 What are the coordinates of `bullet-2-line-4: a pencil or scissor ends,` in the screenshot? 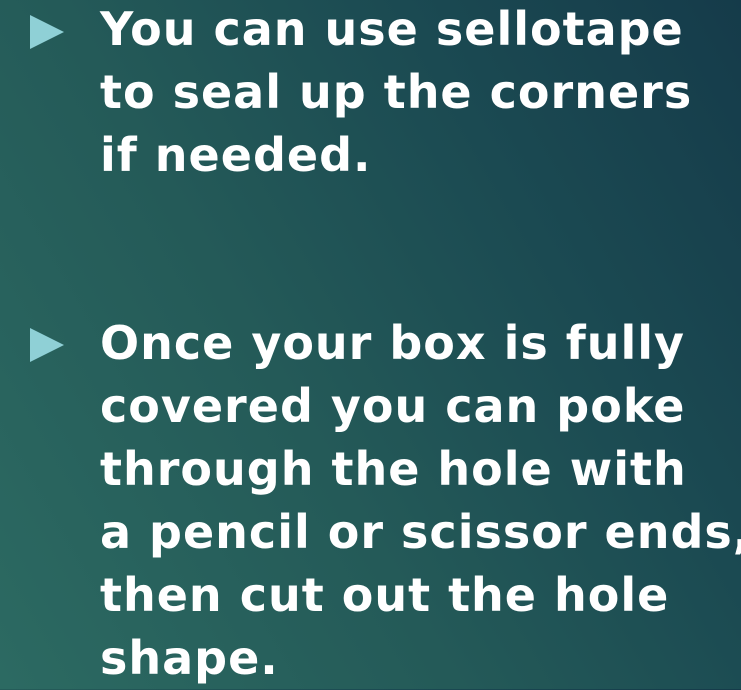 It's located at (420, 532).